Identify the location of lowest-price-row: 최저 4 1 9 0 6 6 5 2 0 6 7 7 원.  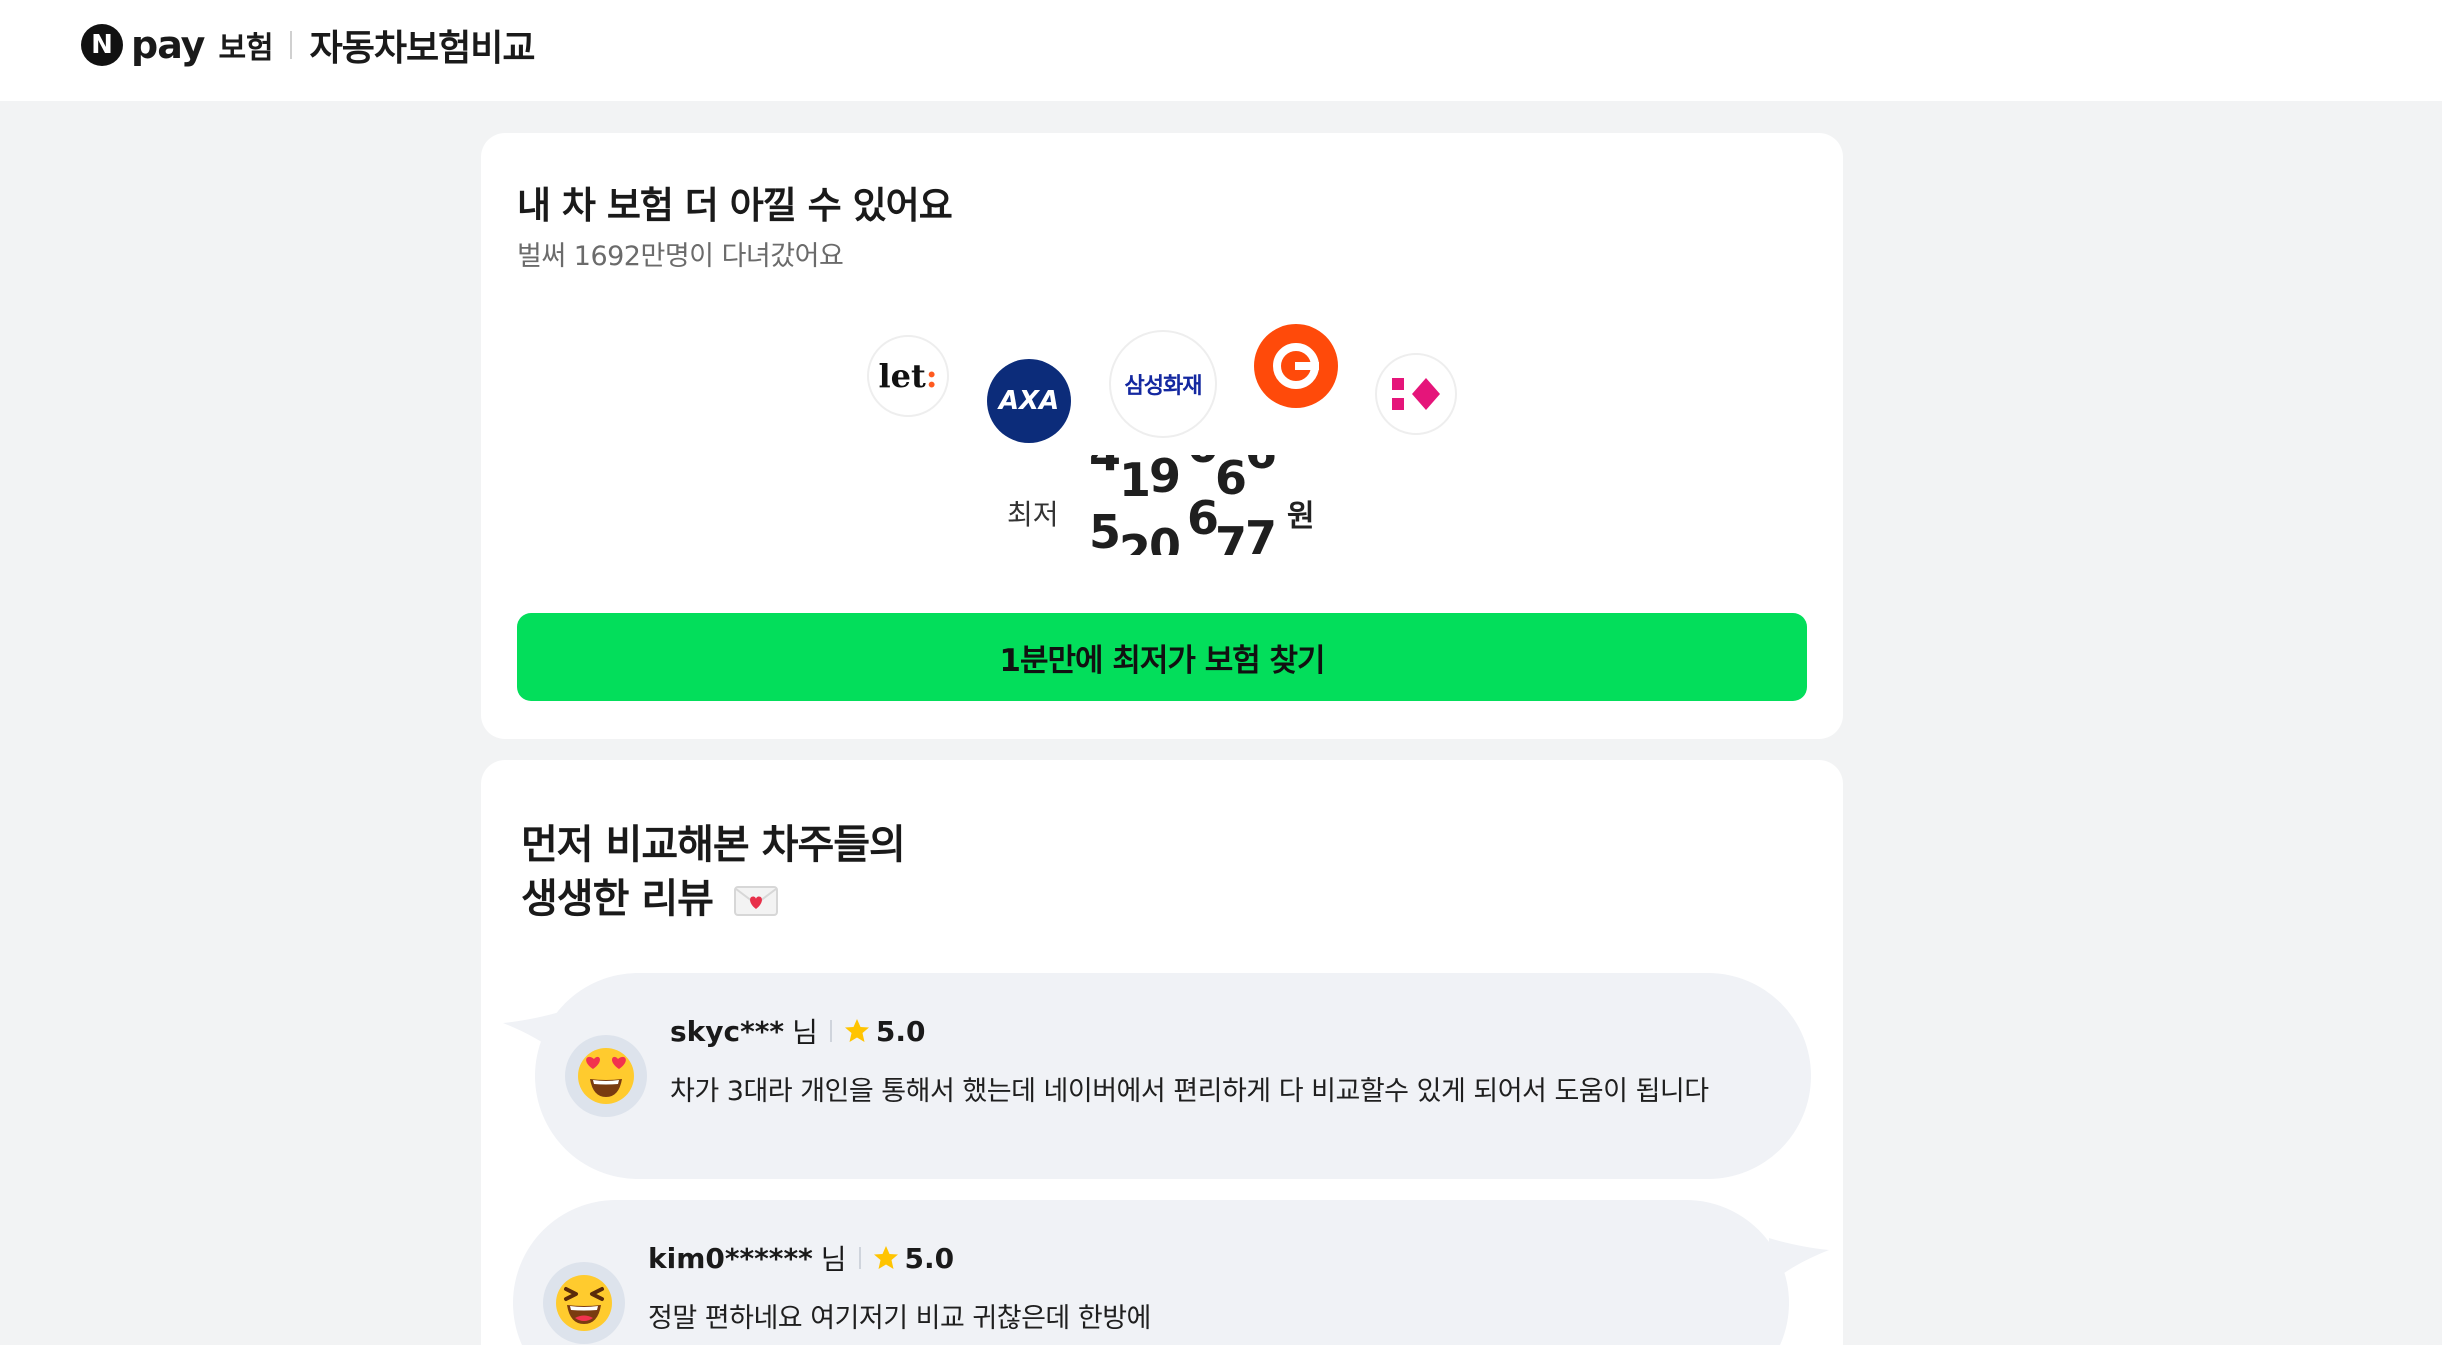
(1162, 508).